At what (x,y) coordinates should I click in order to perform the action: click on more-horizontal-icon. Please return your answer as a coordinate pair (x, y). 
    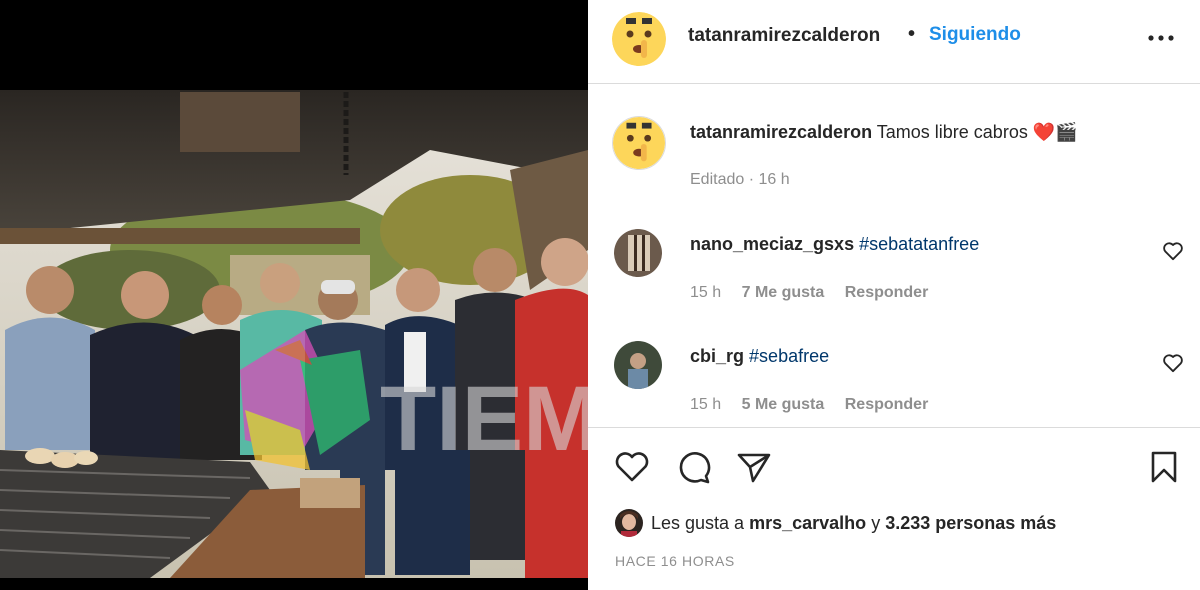
    Looking at the image, I should click on (1161, 38).